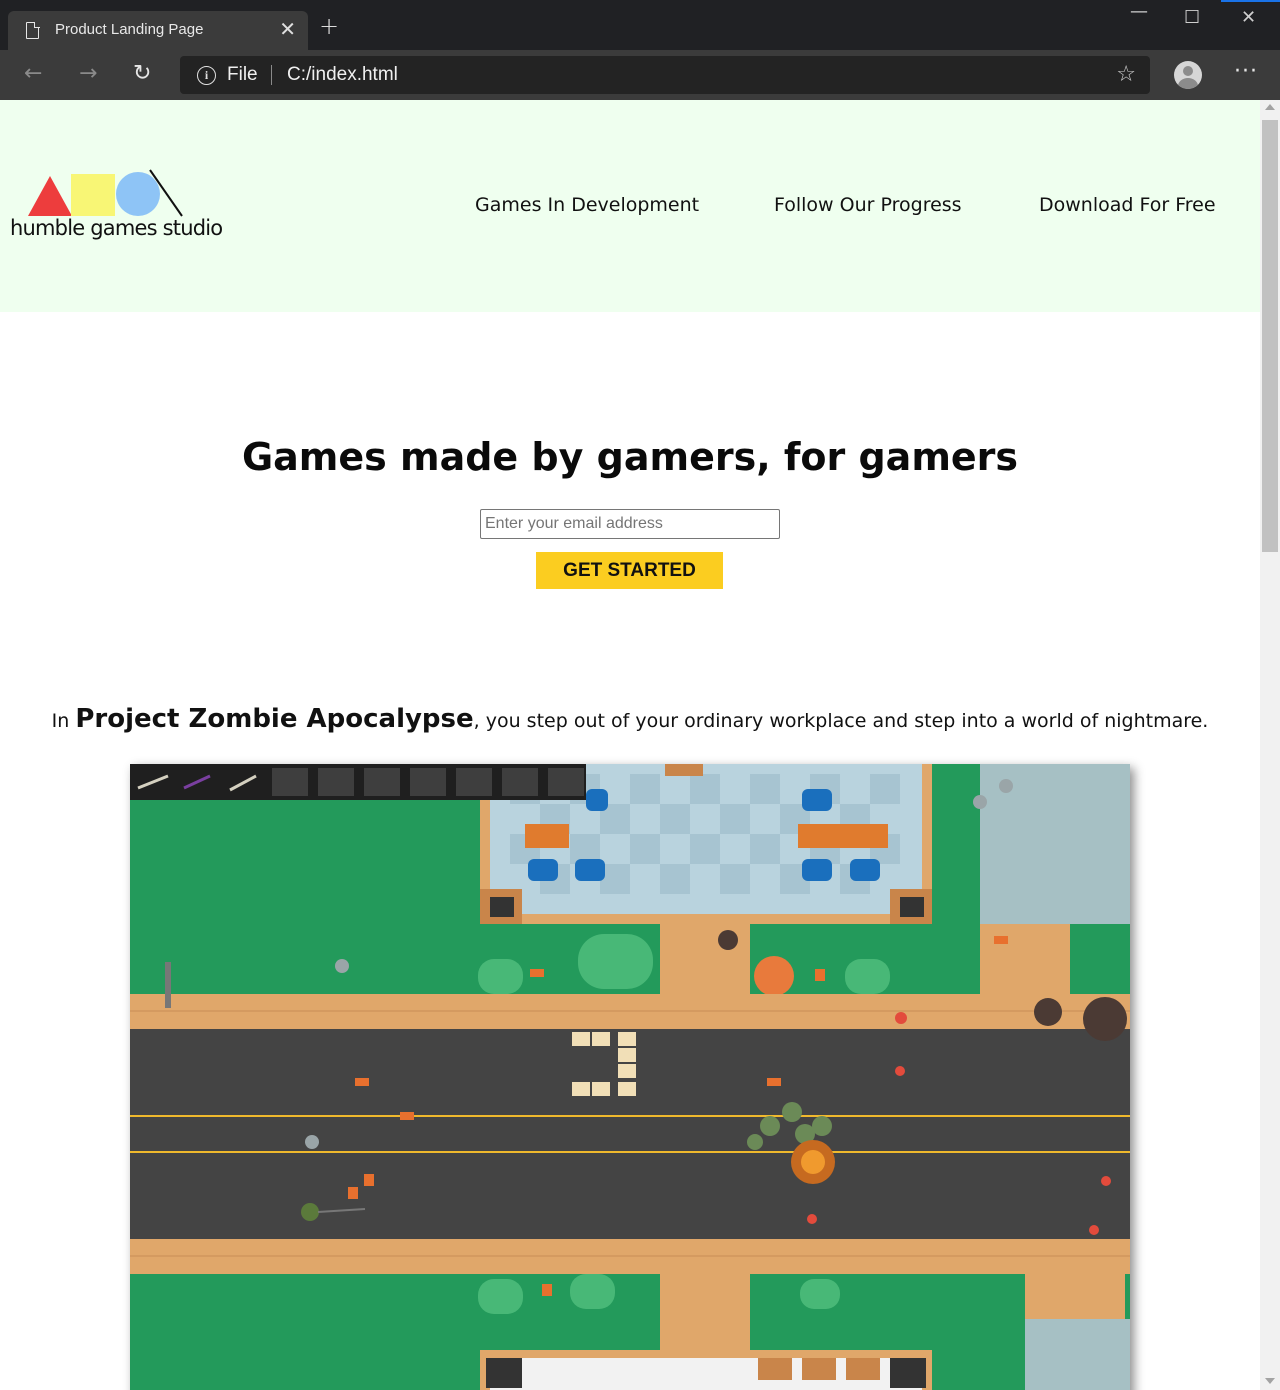 The image size is (1280, 1390). What do you see at coordinates (665, 75) in the screenshot?
I see `address-bar: i File C:/index.html ☆` at bounding box center [665, 75].